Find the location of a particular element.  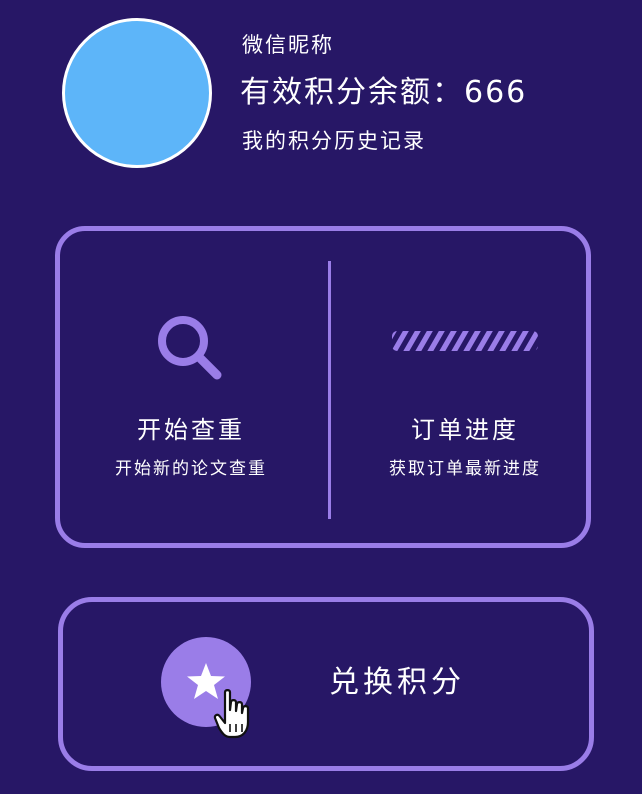

hand-cursor-icon is located at coordinates (231, 714).